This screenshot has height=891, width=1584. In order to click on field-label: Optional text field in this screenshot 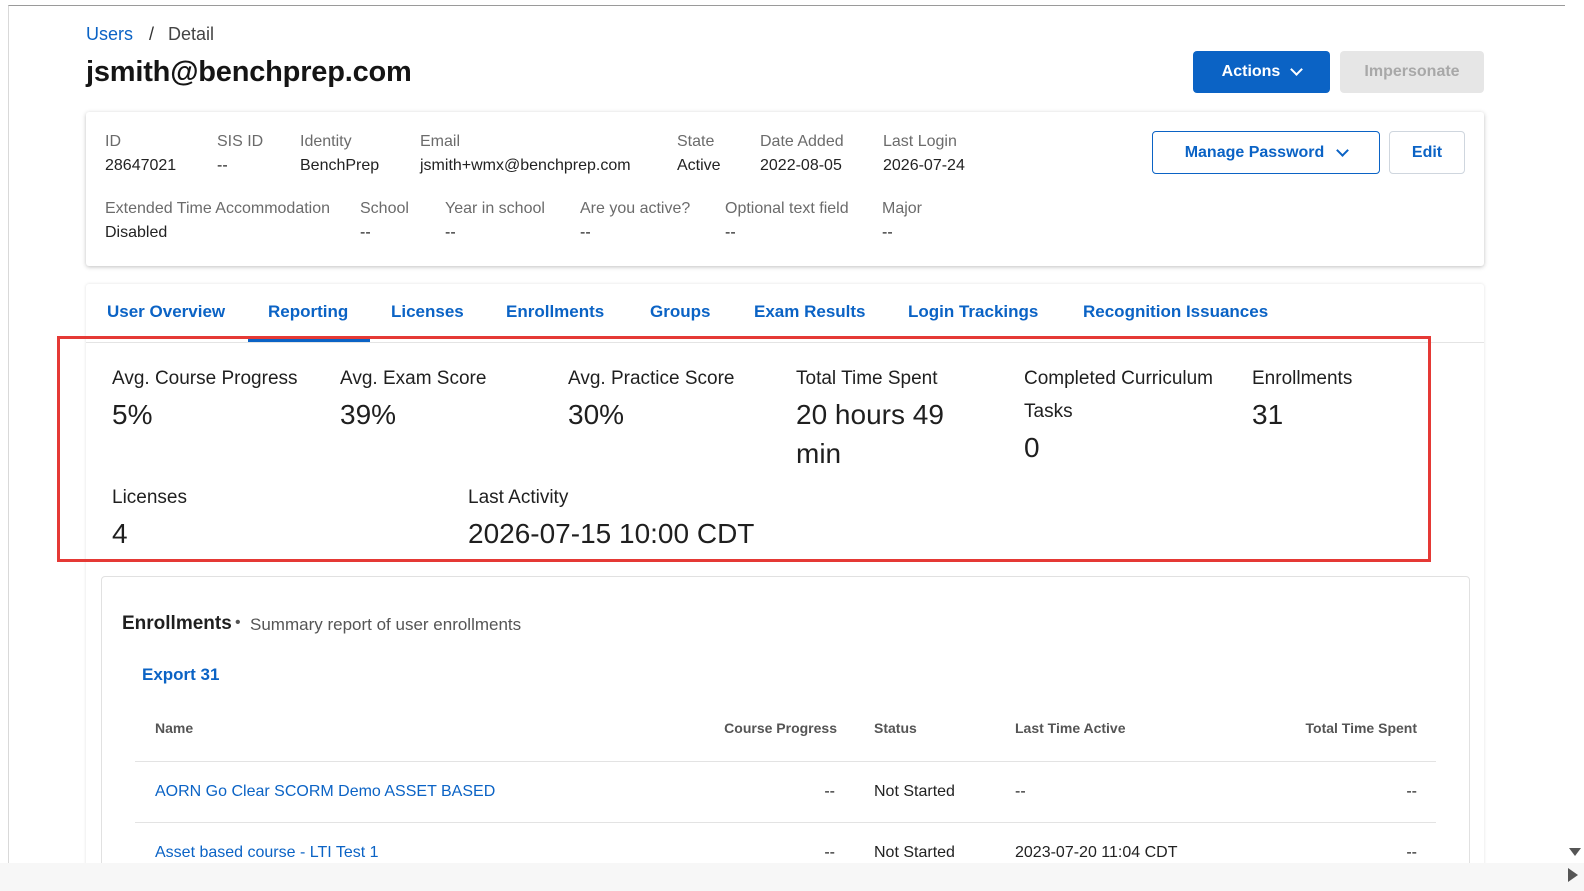, I will do `click(787, 208)`.